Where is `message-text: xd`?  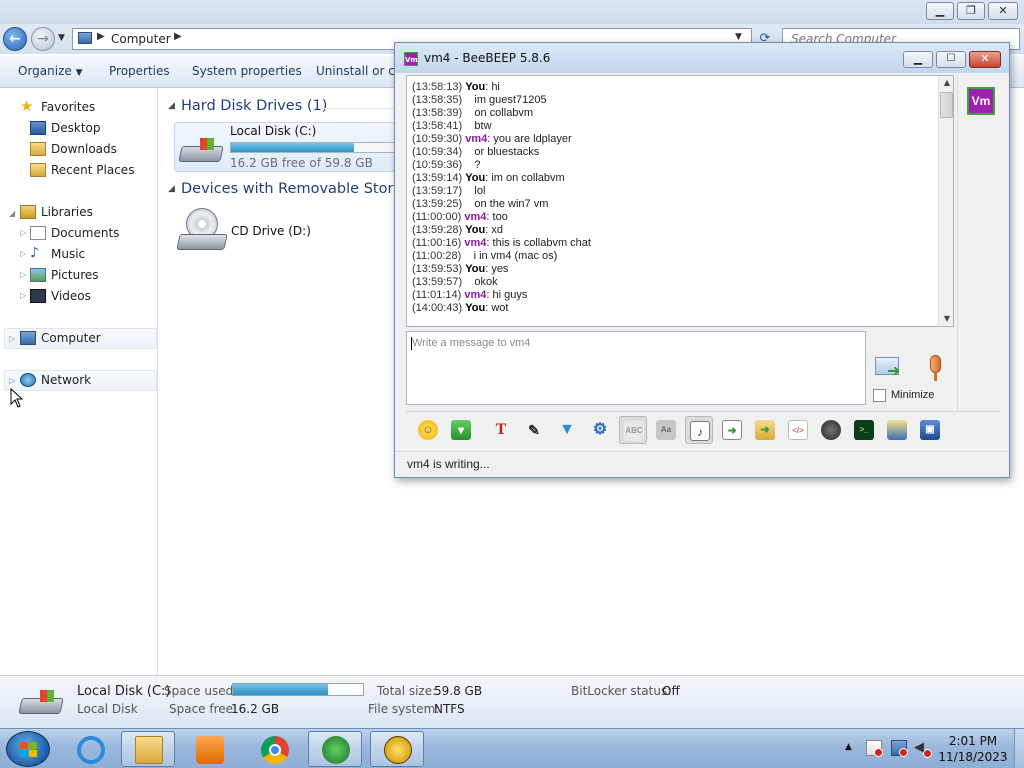
message-text: xd is located at coordinates (497, 230).